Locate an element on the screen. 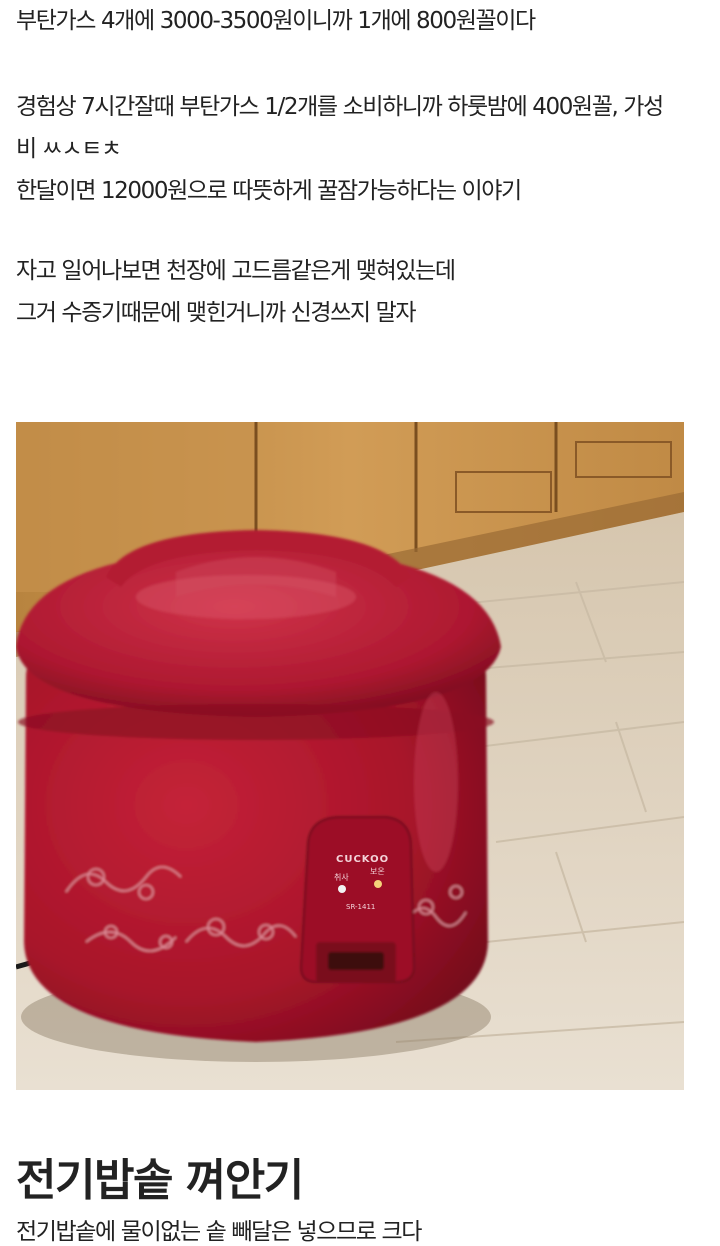 This screenshot has height=1246, width=720. text-line: 자고 일어나보면 천장에 고드름같은게 맺혀있는데 is located at coordinates (236, 271).